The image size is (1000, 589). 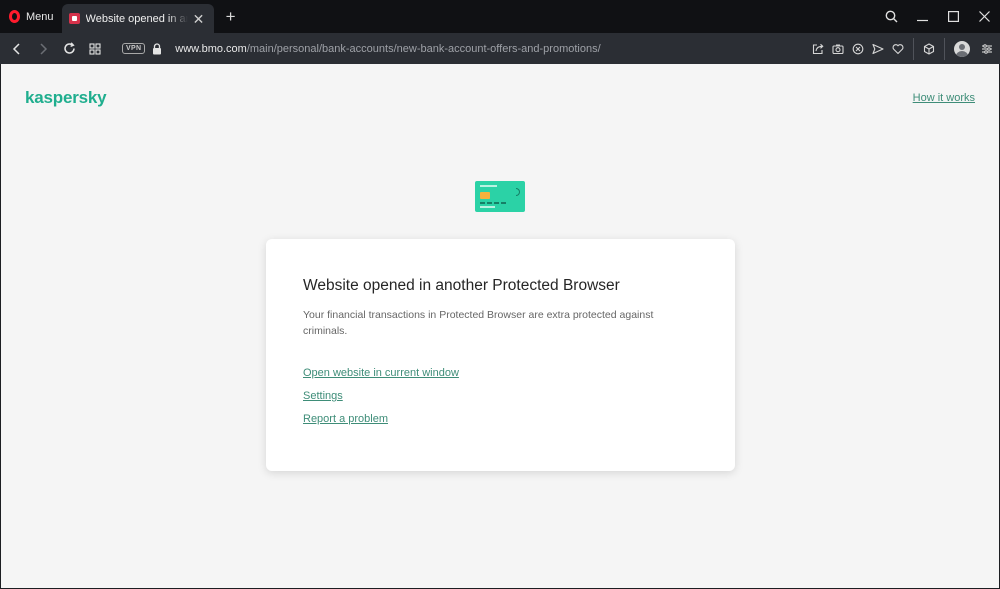 What do you see at coordinates (984, 16) in the screenshot?
I see `close-window-icon` at bounding box center [984, 16].